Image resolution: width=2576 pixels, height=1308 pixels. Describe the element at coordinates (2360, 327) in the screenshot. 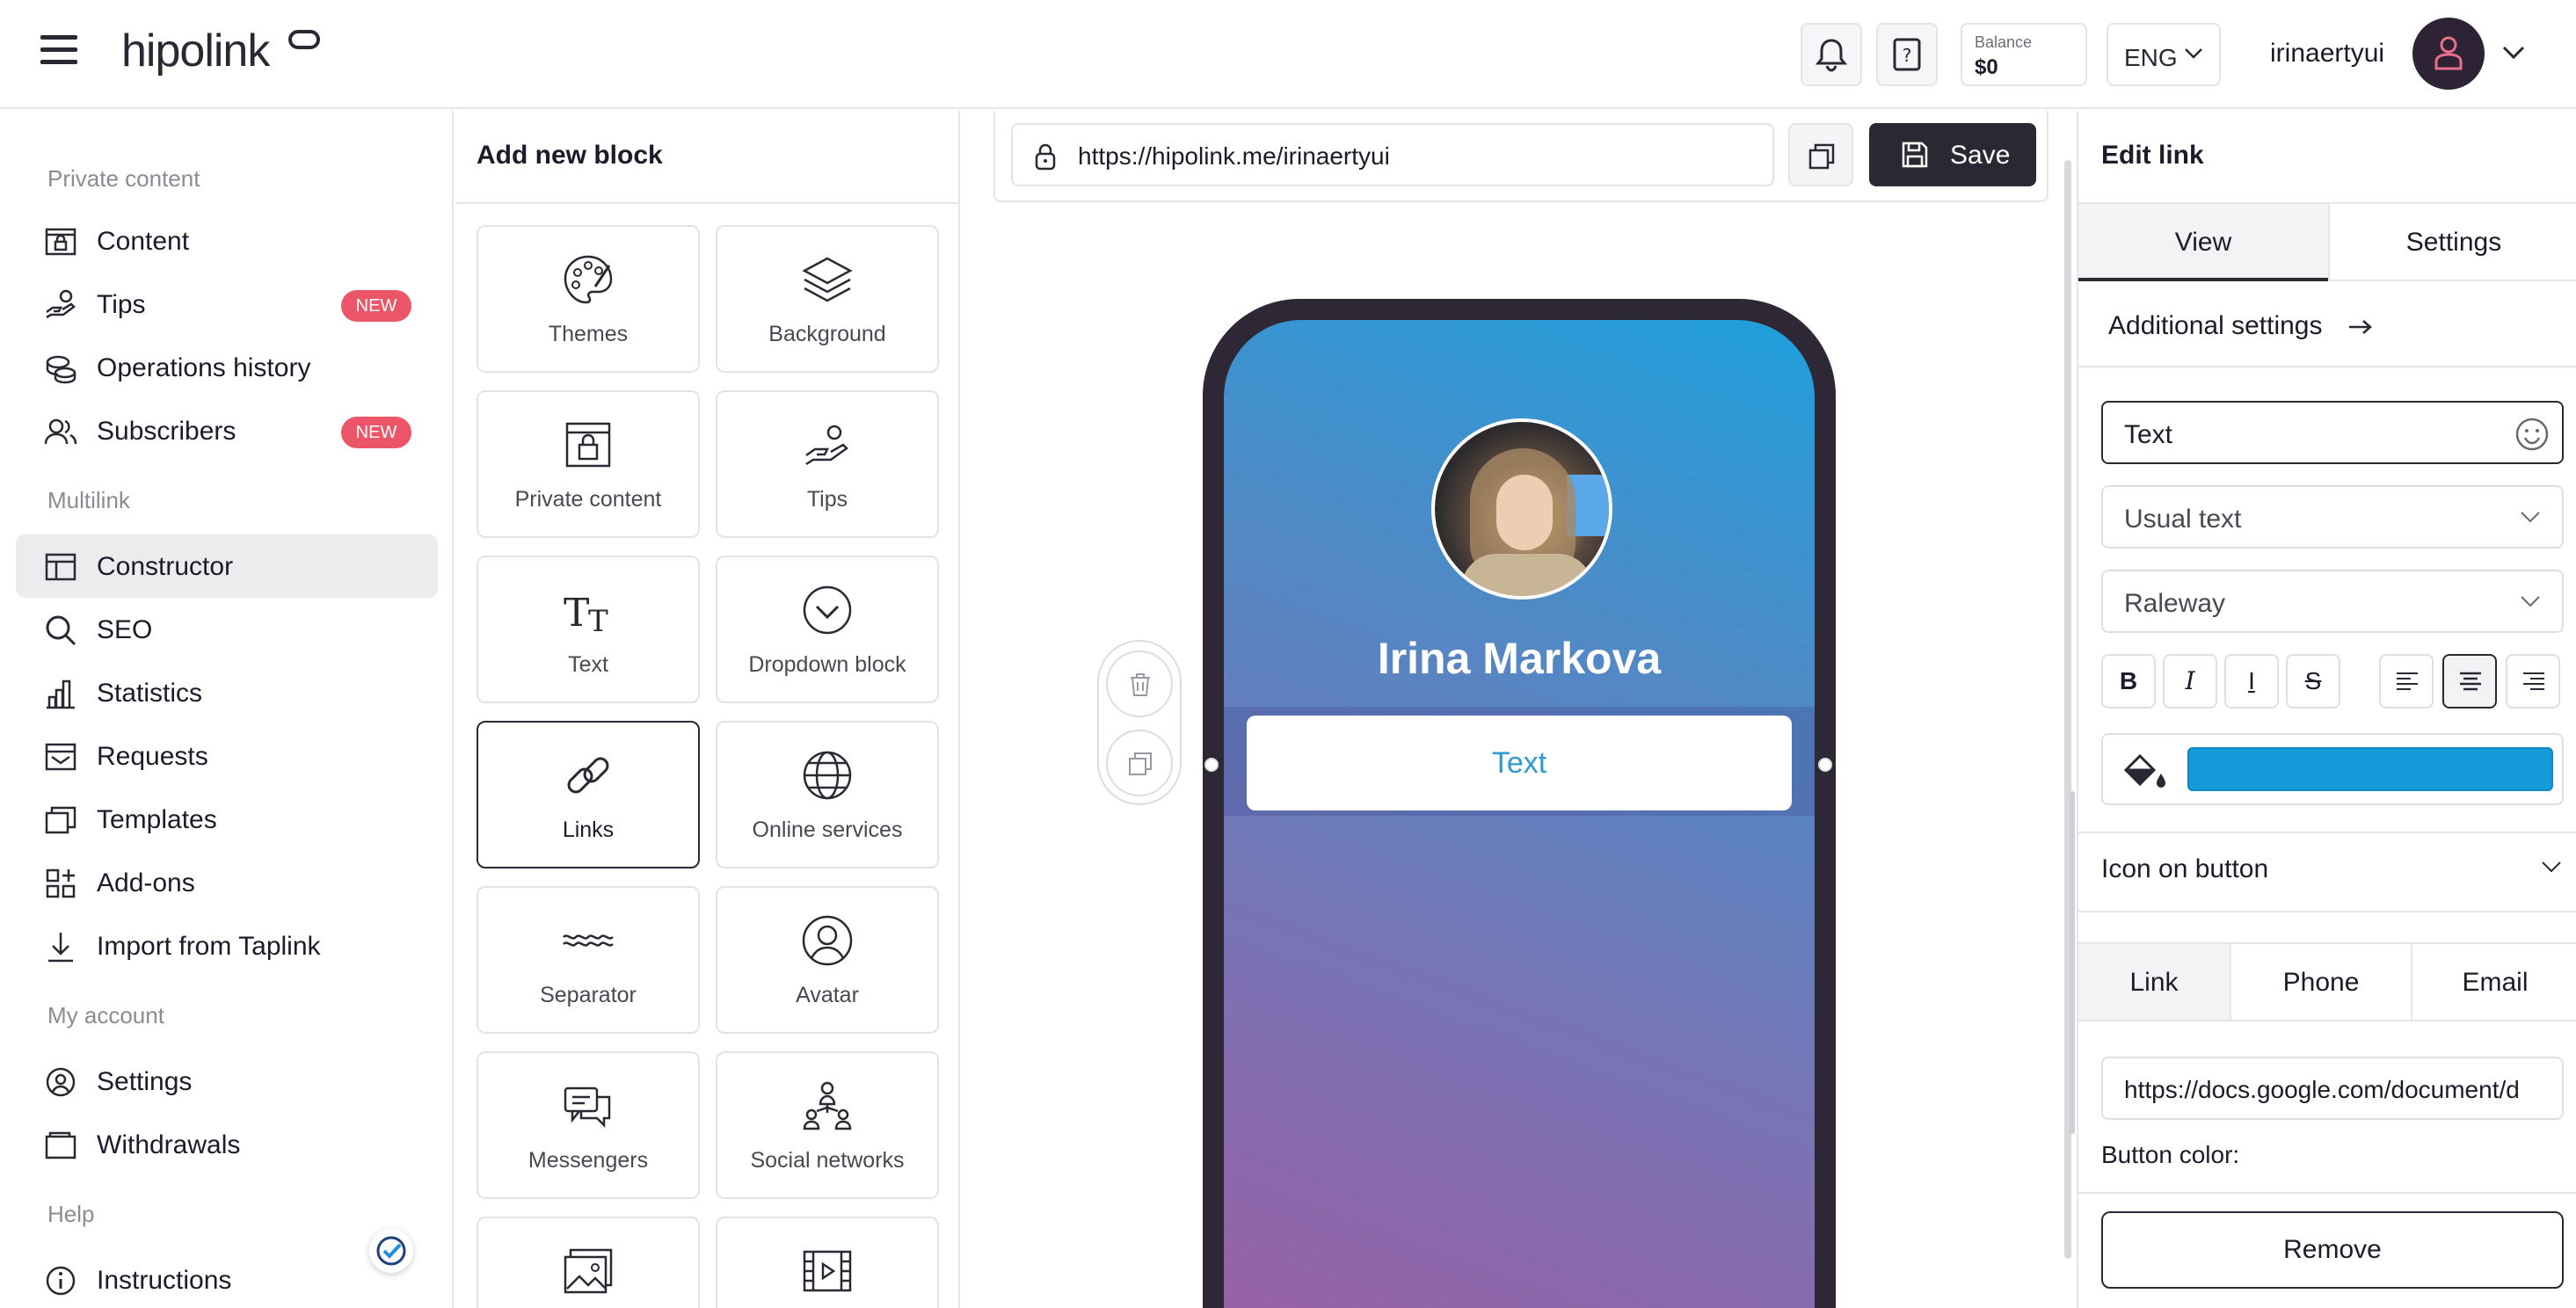

I see `arrow-right-icon` at that location.